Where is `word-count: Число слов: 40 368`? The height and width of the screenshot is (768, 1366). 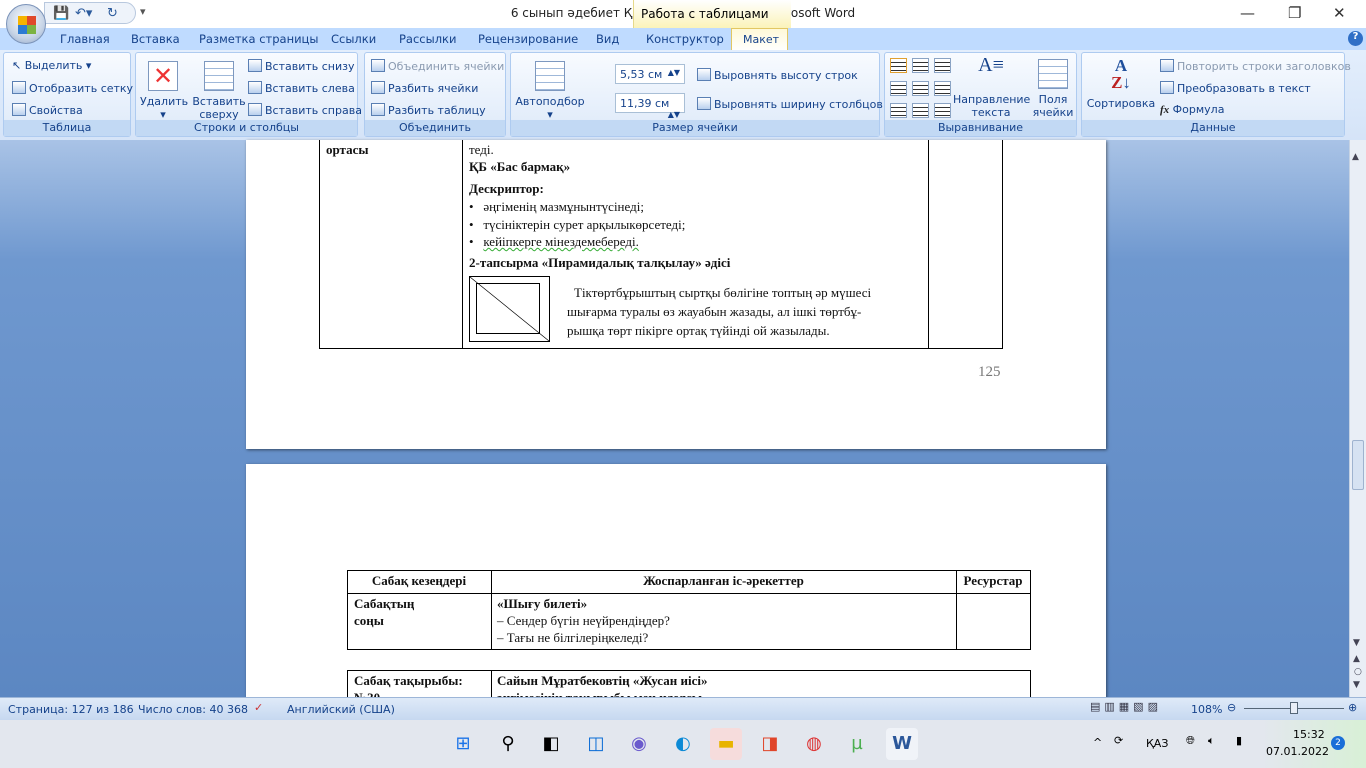 word-count: Число слов: 40 368 is located at coordinates (193, 709).